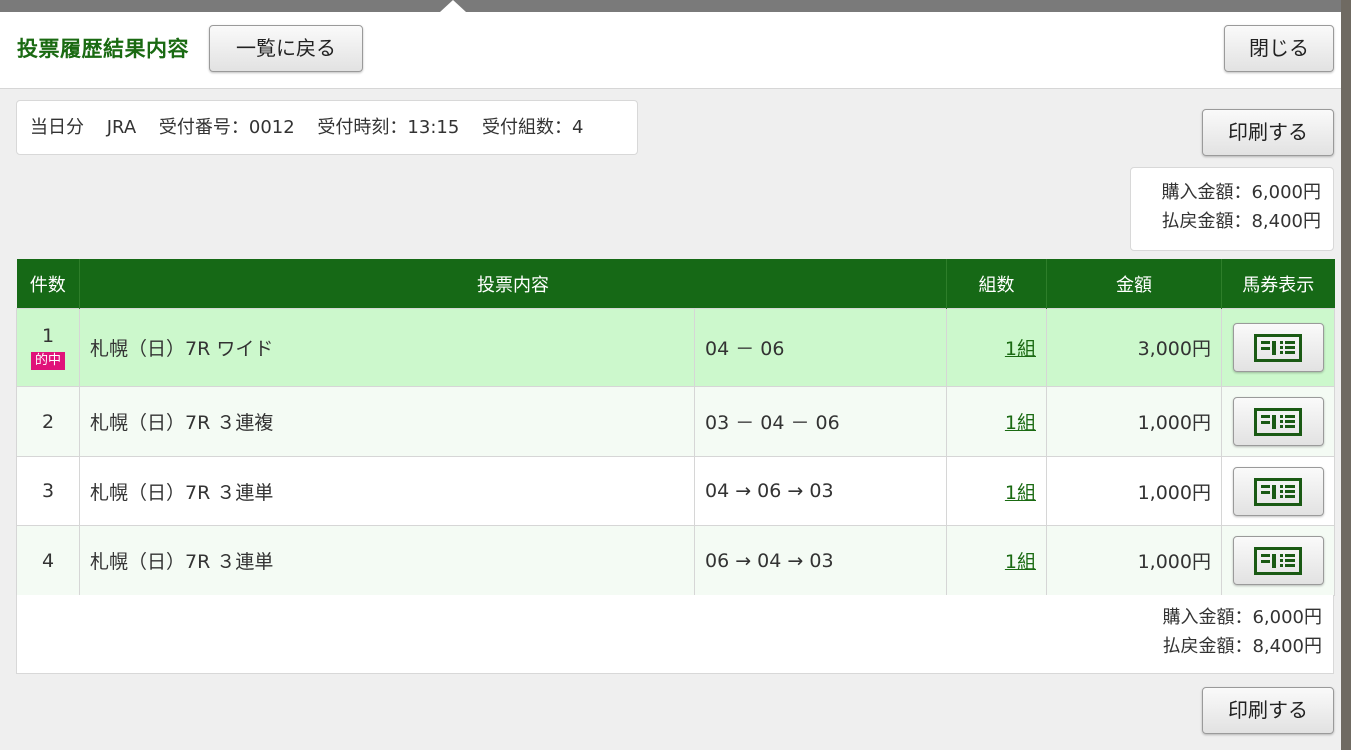 This screenshot has width=1351, height=750. What do you see at coordinates (513, 284) in the screenshot?
I see `header-content: 投票内容` at bounding box center [513, 284].